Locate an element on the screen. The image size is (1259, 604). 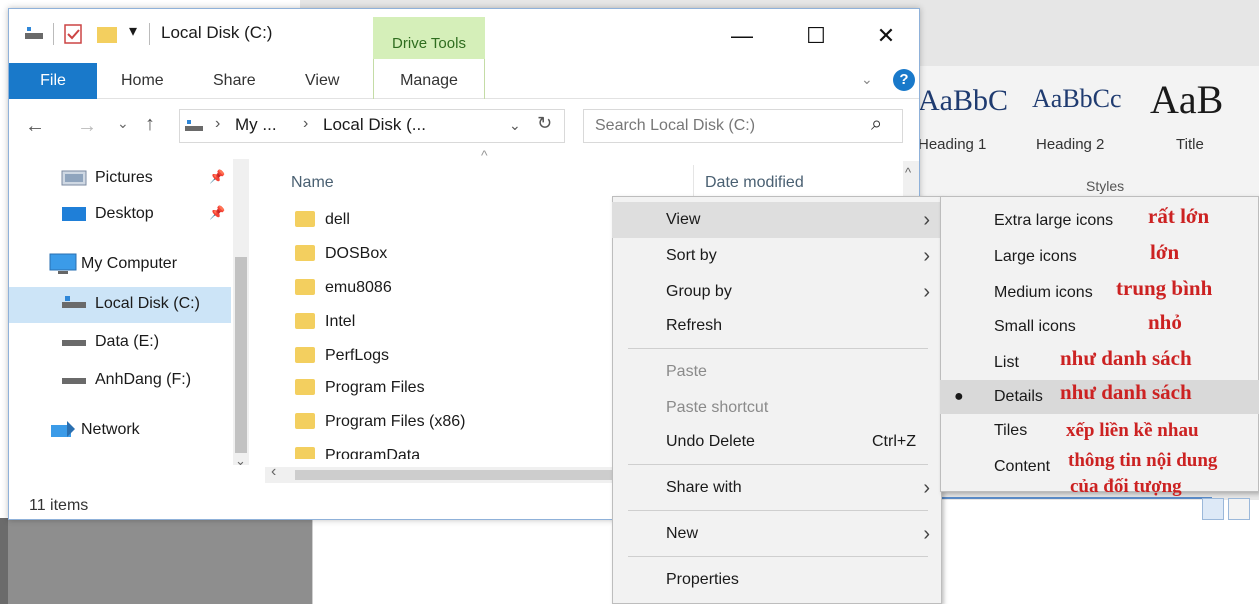
file-name: Program Files is located at coordinates (375, 387).